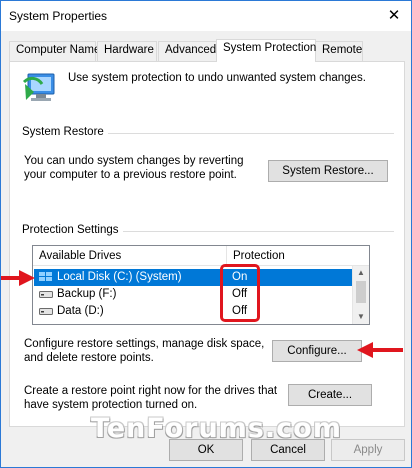  Describe the element at coordinates (72, 230) in the screenshot. I see `protection-settings-group-label: Protection Settings` at that location.